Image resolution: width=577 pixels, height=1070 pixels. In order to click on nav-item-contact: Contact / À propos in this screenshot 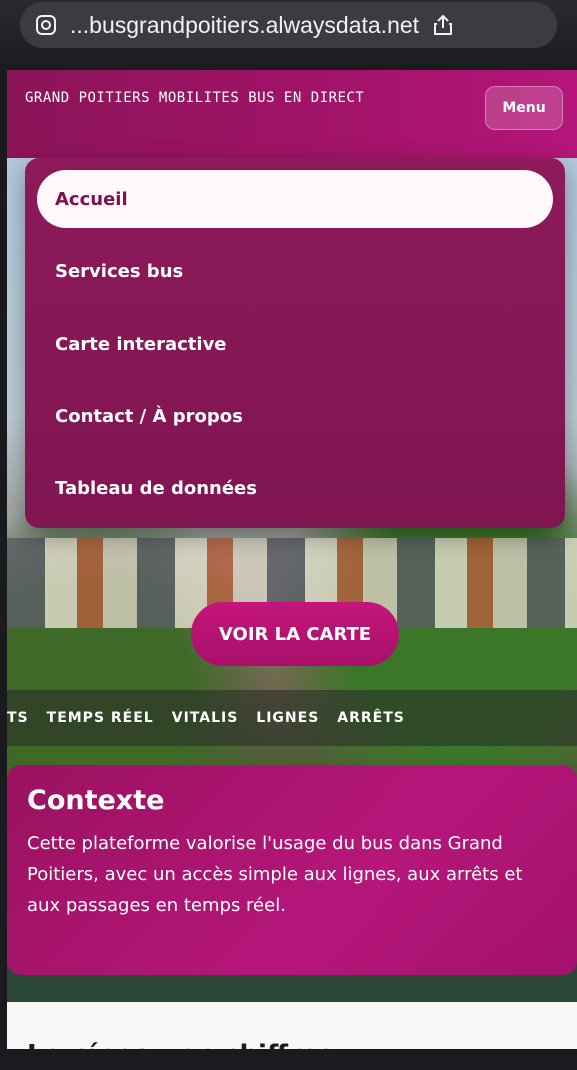, I will do `click(295, 416)`.